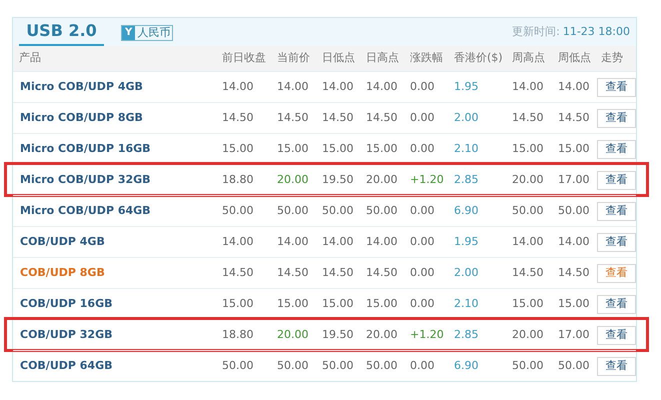  Describe the element at coordinates (574, 58) in the screenshot. I see `column-header: 周低点` at that location.